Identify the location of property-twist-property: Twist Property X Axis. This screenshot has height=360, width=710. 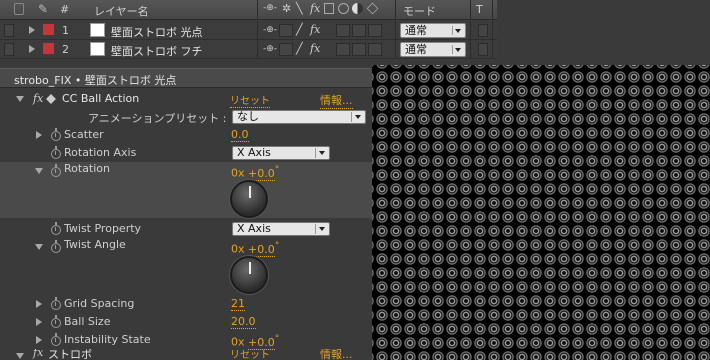
(186, 229).